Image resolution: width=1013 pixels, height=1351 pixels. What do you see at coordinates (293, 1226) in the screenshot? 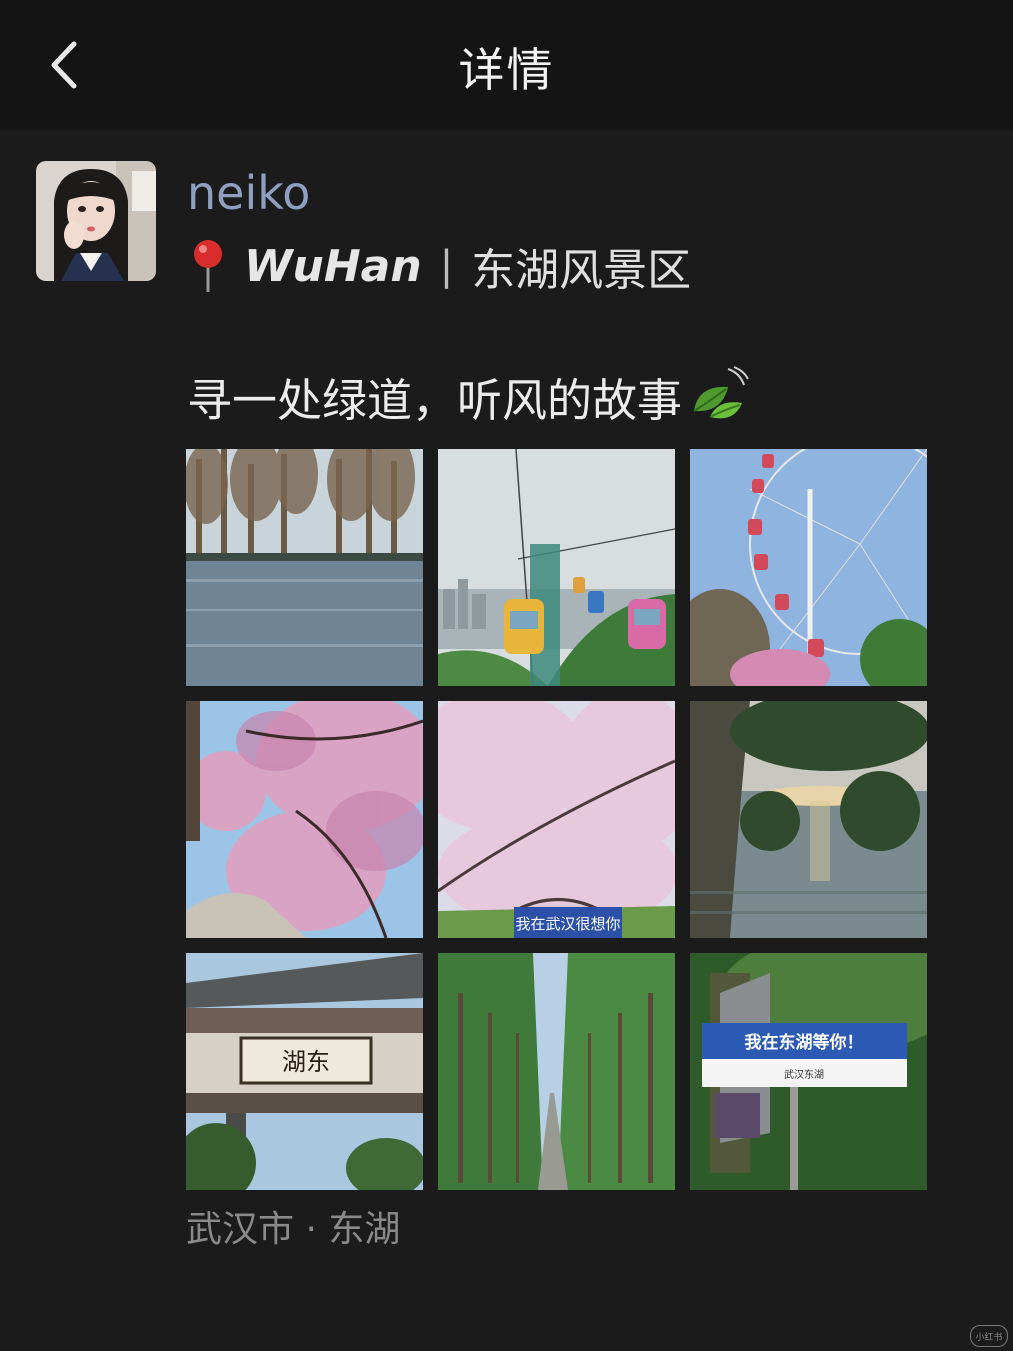
I see `location-tag: 武汉市 · 东湖` at bounding box center [293, 1226].